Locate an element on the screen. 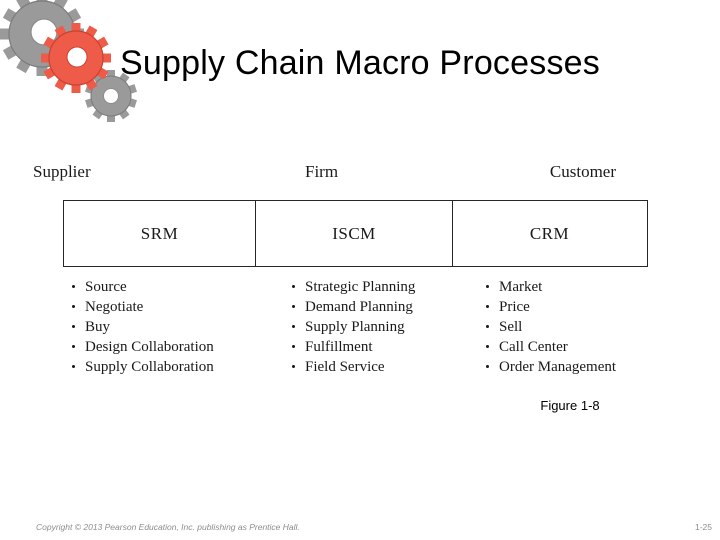 This screenshot has width=720, height=540. list-item-label: Strategic Planning is located at coordinates (360, 287).